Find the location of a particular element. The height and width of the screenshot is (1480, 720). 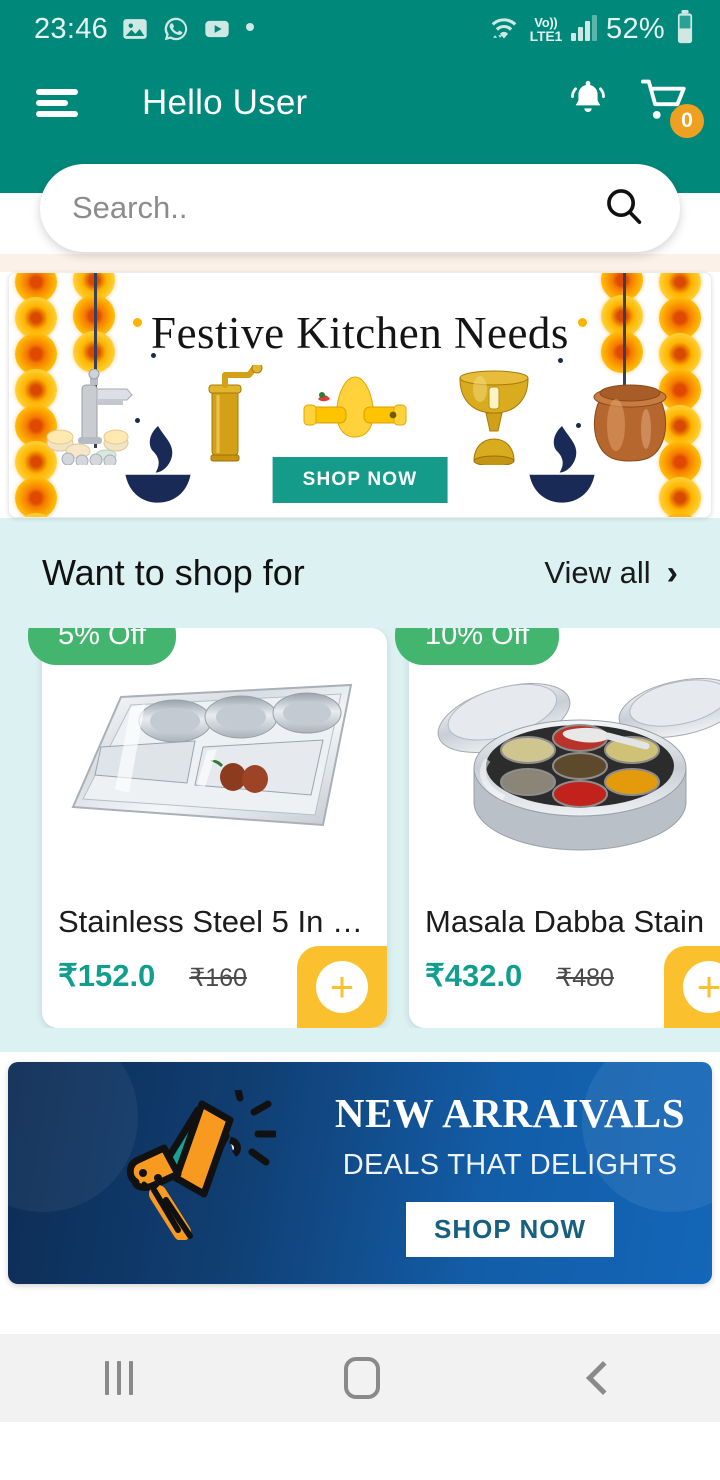

signal-bars-icon is located at coordinates (584, 28).